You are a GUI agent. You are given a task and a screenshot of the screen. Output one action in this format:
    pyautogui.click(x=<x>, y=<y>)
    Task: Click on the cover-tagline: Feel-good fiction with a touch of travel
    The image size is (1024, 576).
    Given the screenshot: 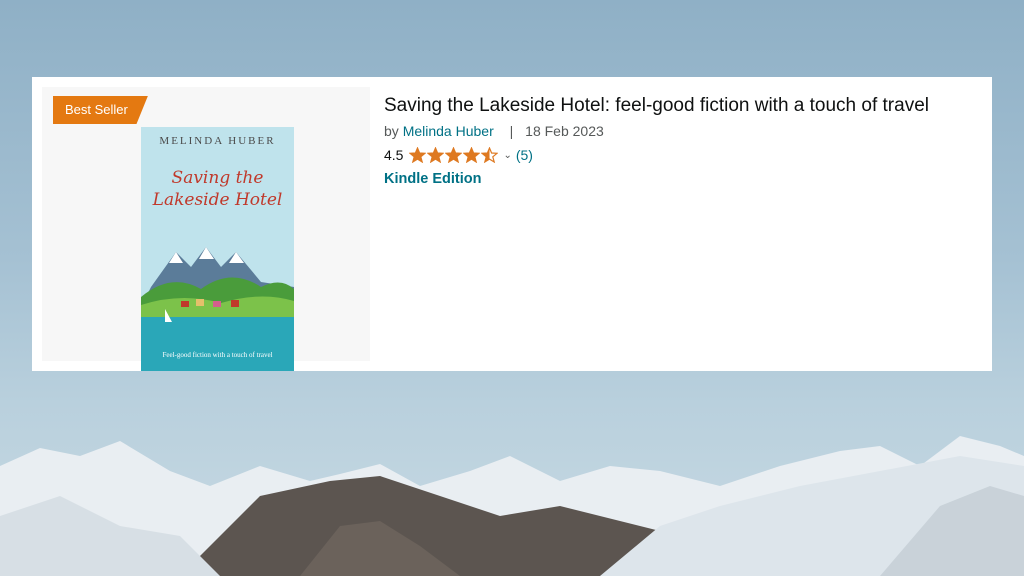 What is the action you would take?
    pyautogui.click(x=217, y=355)
    